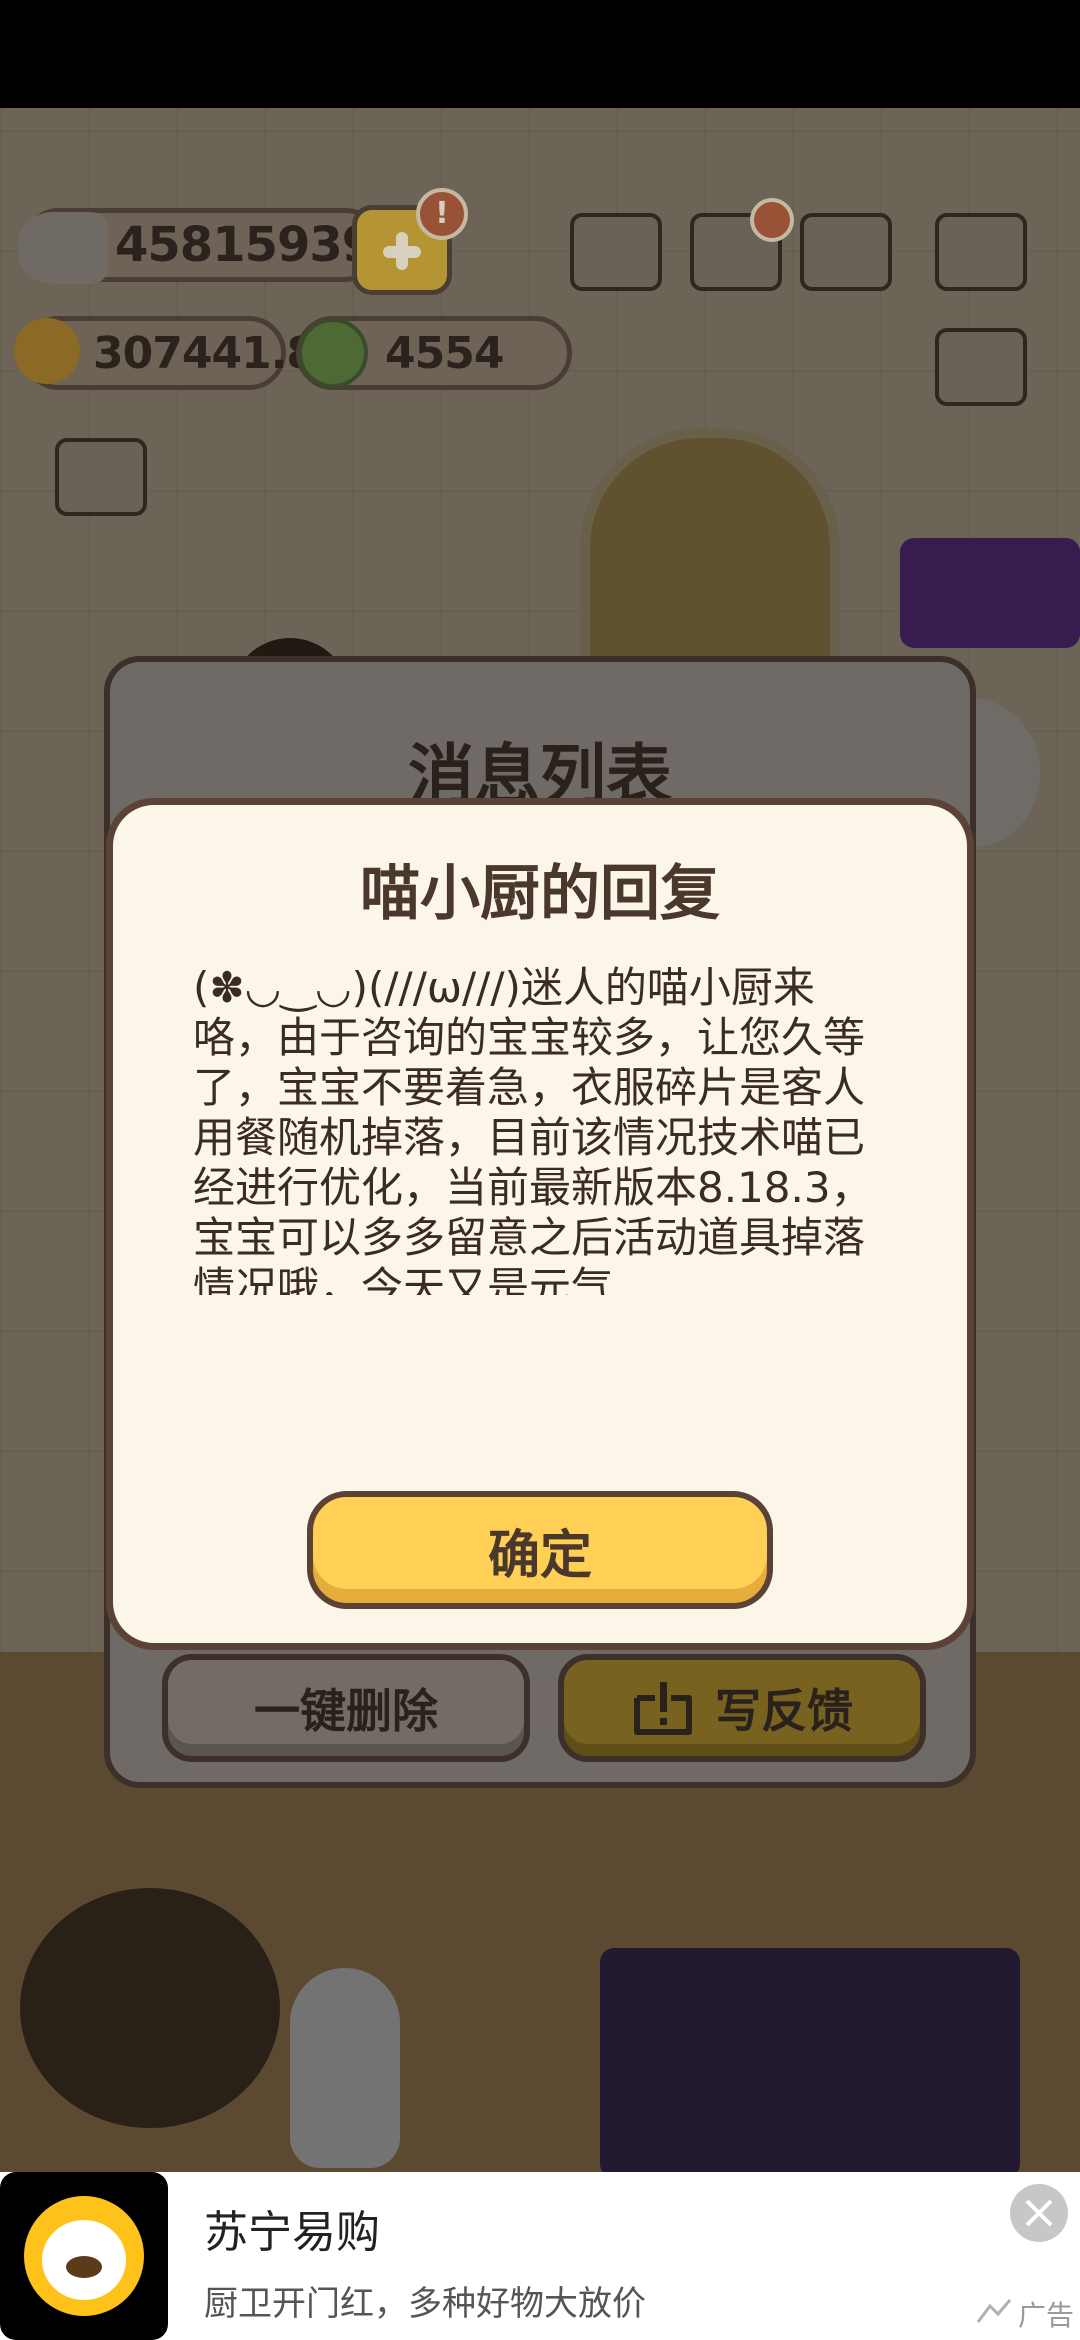 This screenshot has height=2340, width=1080. Describe the element at coordinates (346, 1711) in the screenshot. I see `delete-all-label: 一键删除` at that location.